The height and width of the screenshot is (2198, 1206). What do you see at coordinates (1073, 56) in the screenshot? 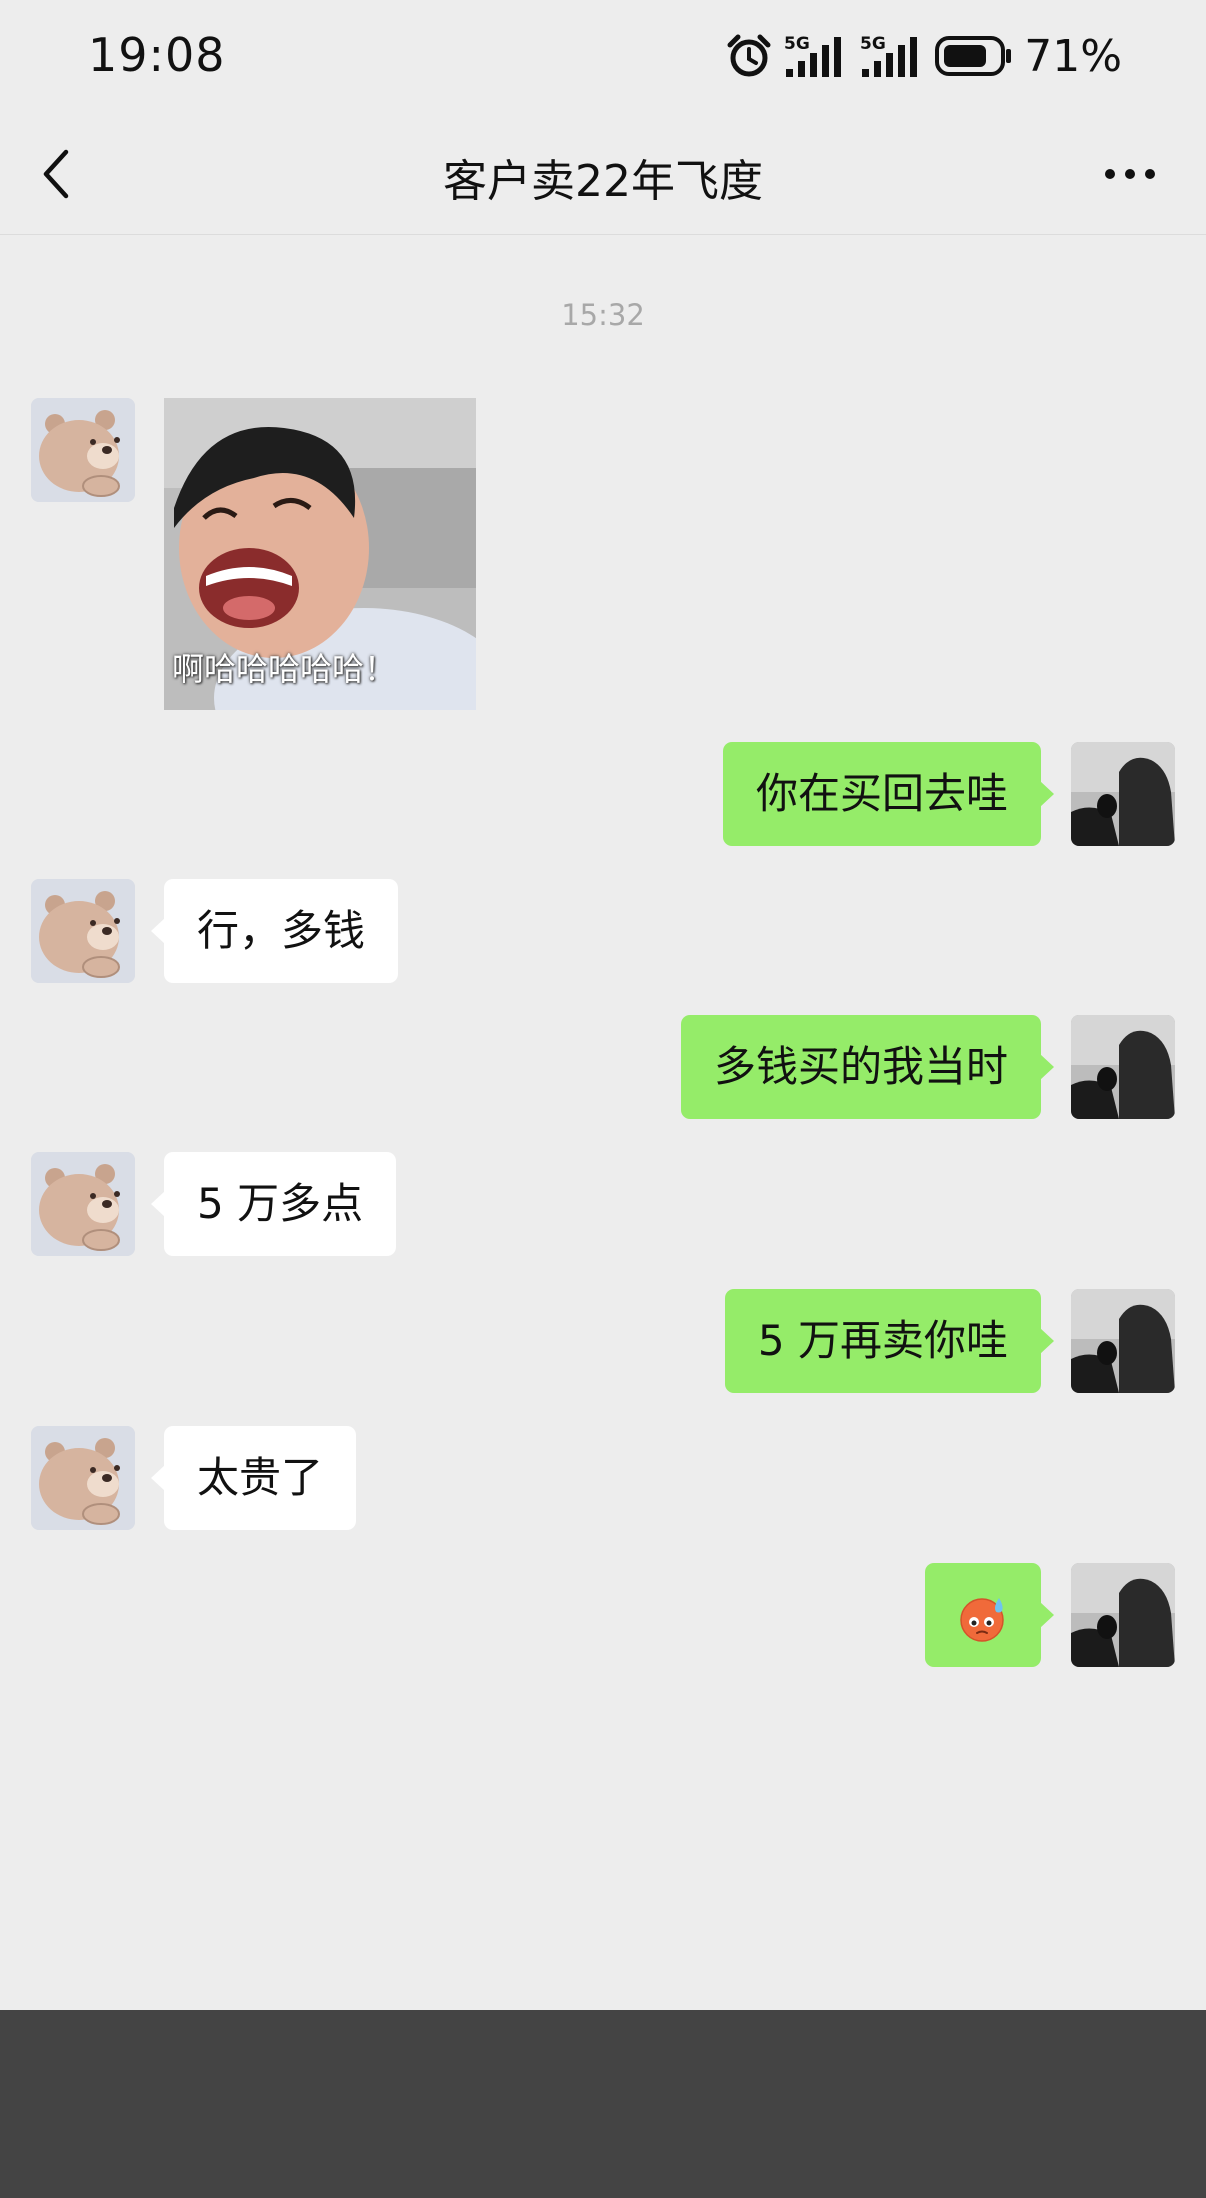
I see `battery-percent: 71%` at bounding box center [1073, 56].